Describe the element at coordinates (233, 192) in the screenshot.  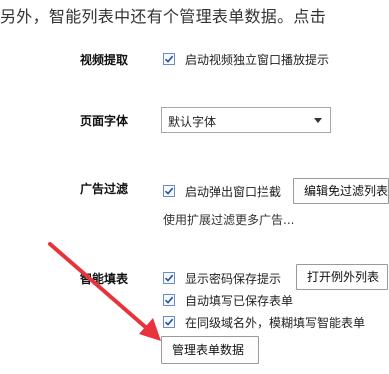
I see `popup-block-label: 启动弹出窗口拦截` at that location.